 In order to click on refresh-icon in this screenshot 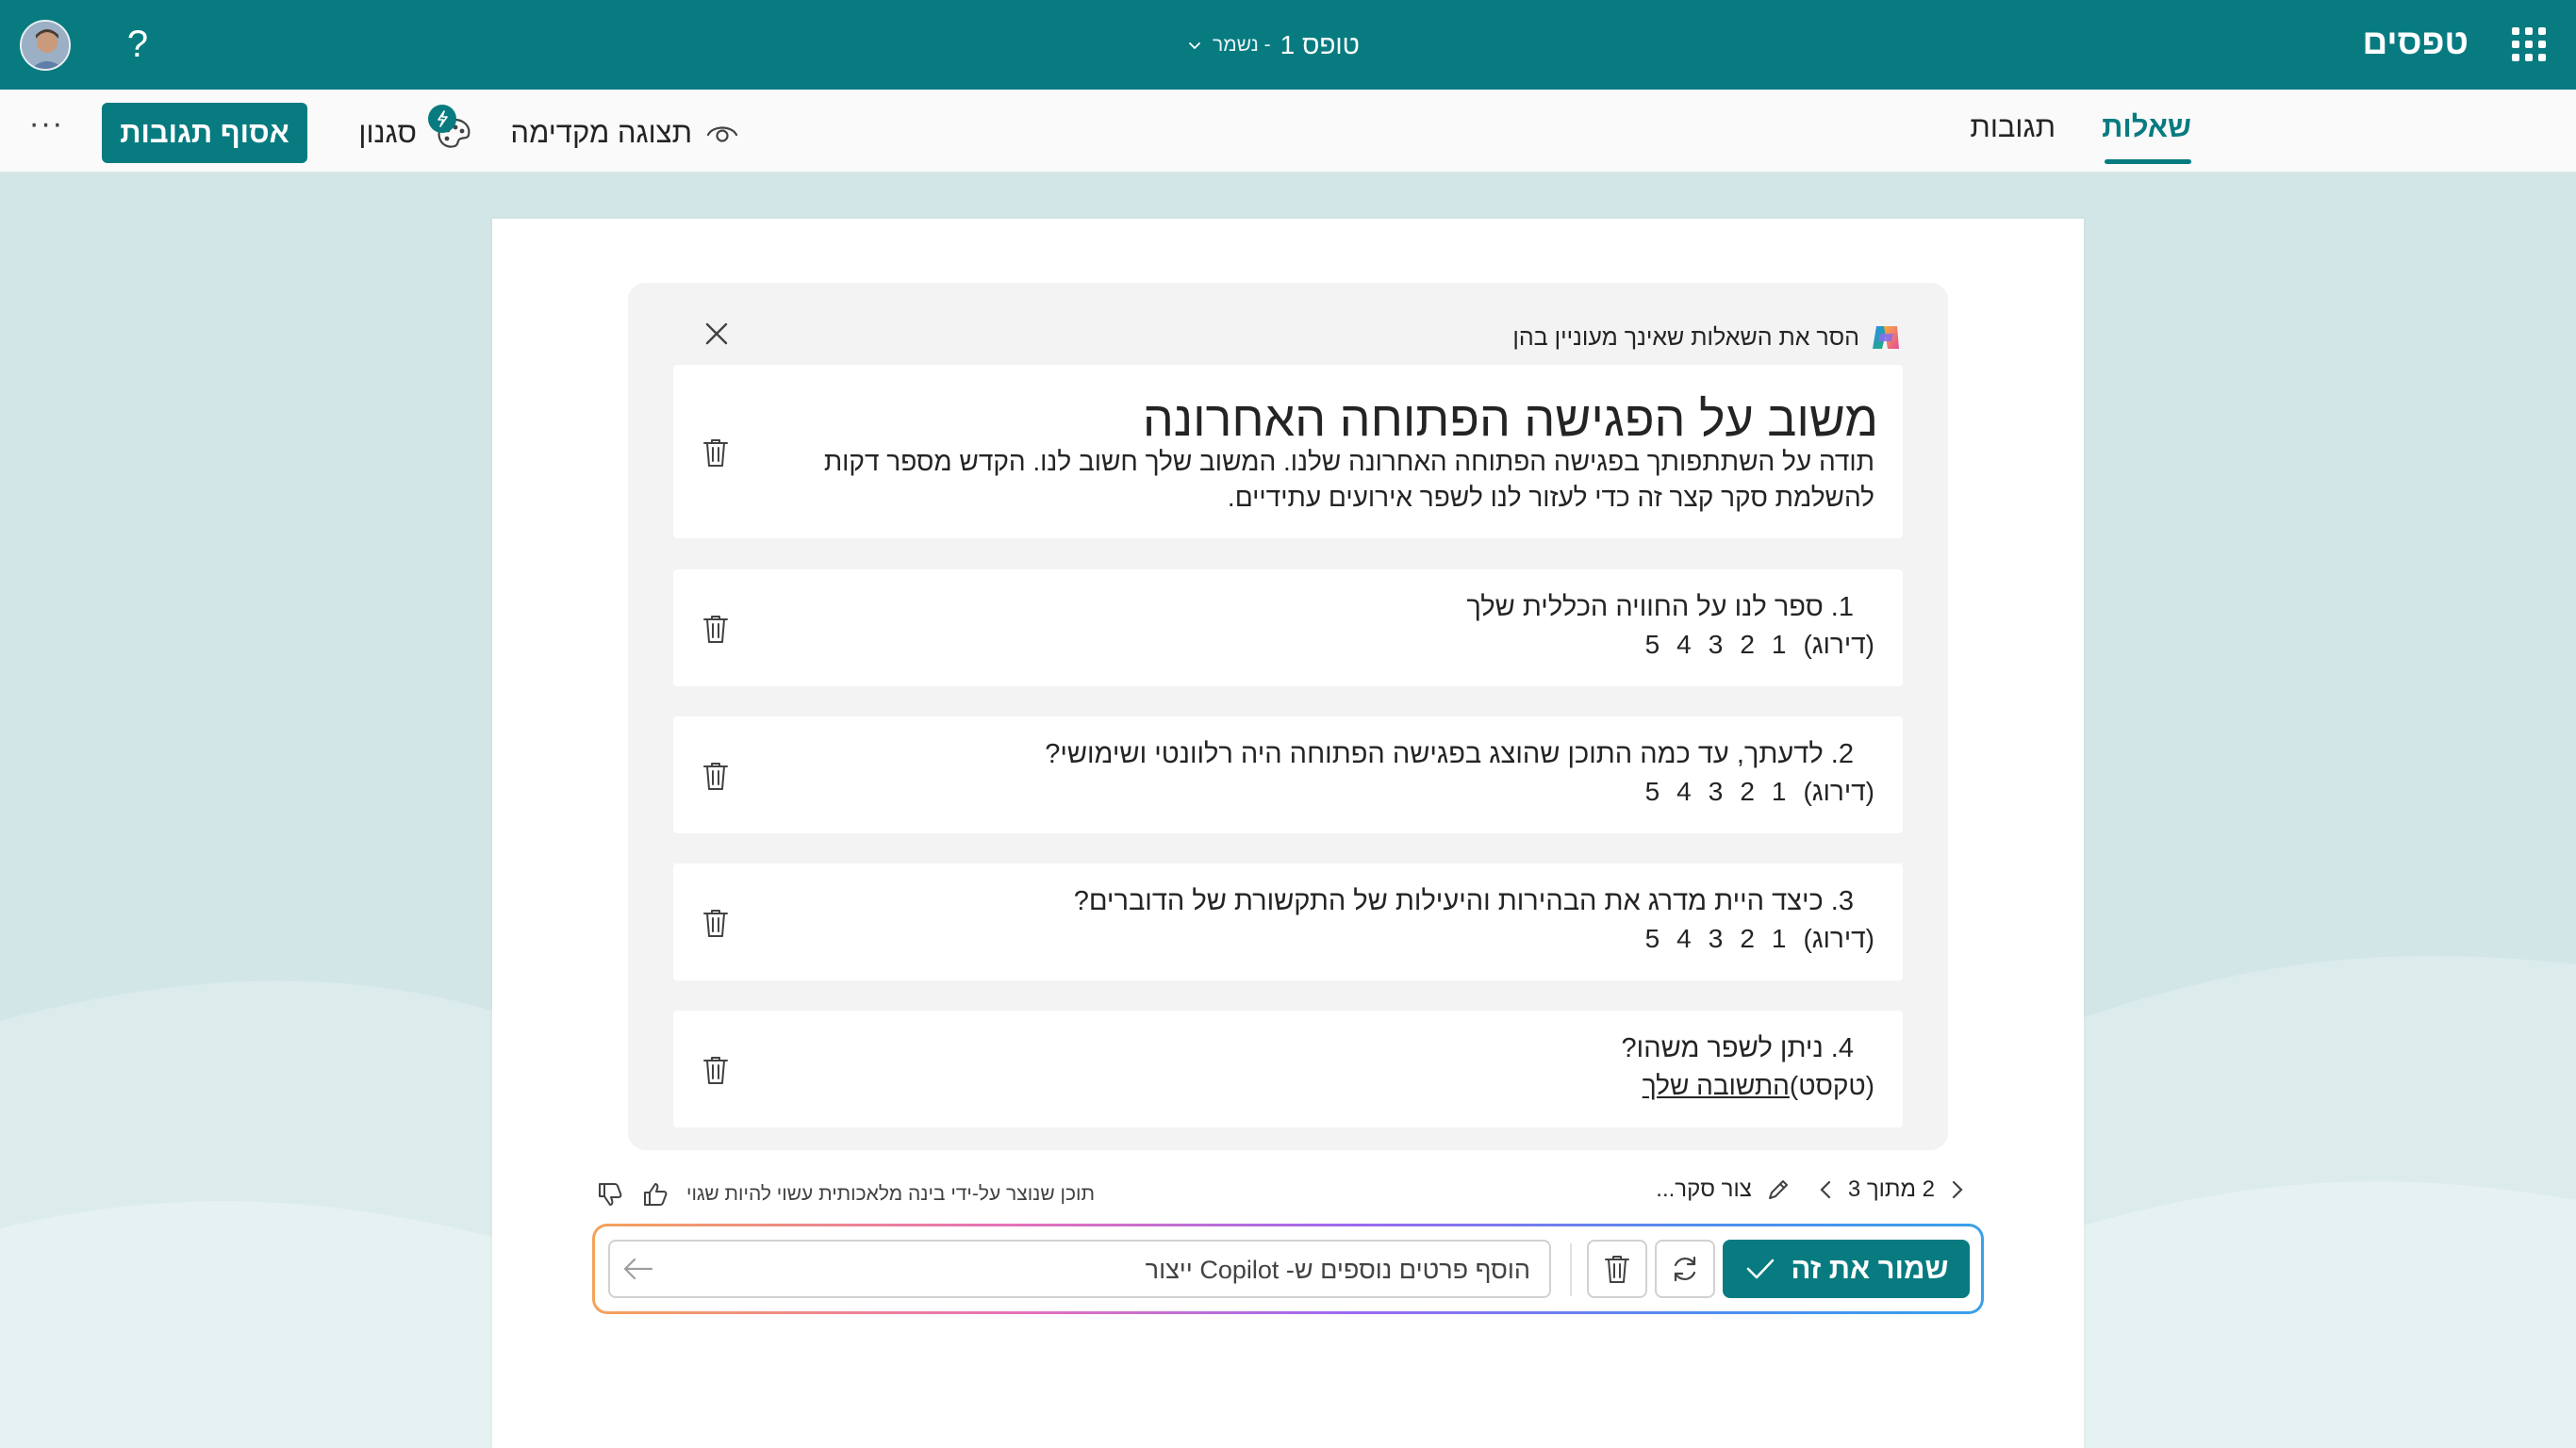, I will do `click(1685, 1269)`.